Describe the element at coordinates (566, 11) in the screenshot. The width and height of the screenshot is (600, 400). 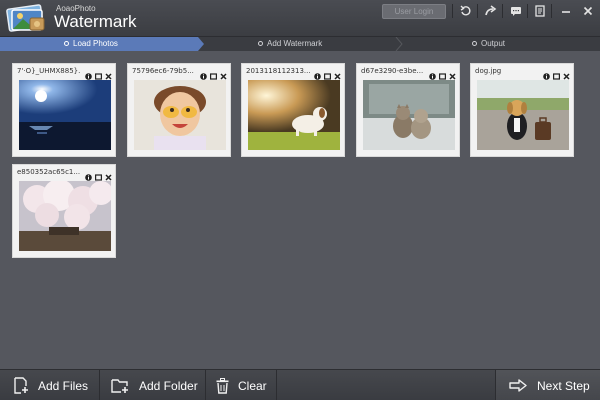
I see `minimize-icon` at that location.